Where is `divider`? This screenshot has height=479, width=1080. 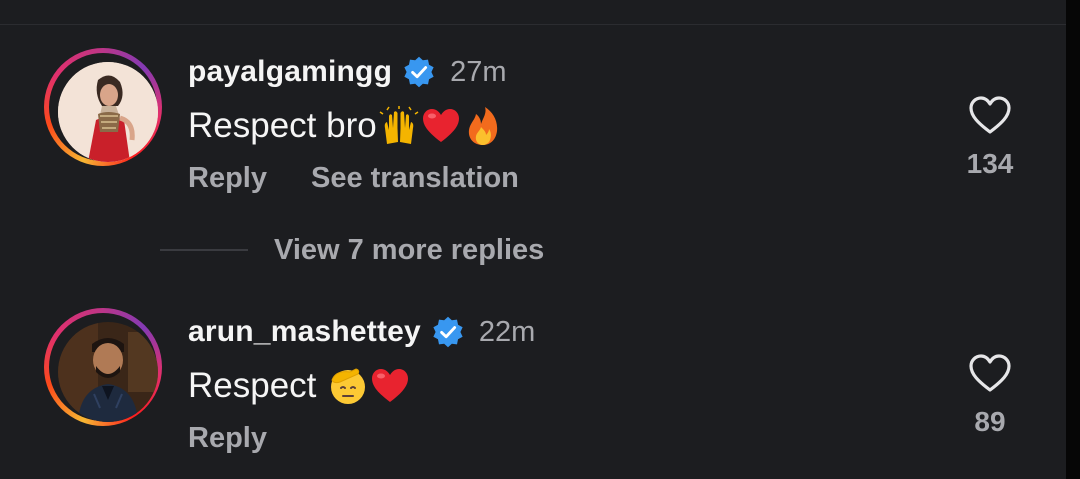 divider is located at coordinates (533, 24).